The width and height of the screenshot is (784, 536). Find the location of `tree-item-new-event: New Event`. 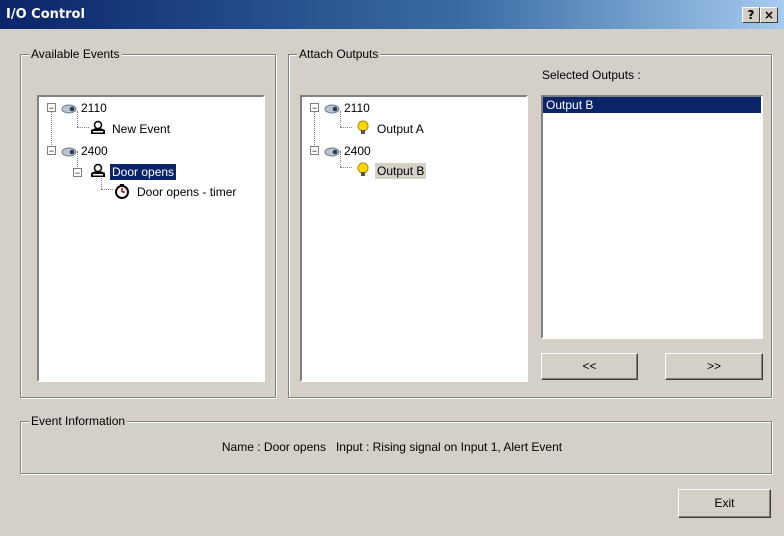

tree-item-new-event: New Event is located at coordinates (141, 129).